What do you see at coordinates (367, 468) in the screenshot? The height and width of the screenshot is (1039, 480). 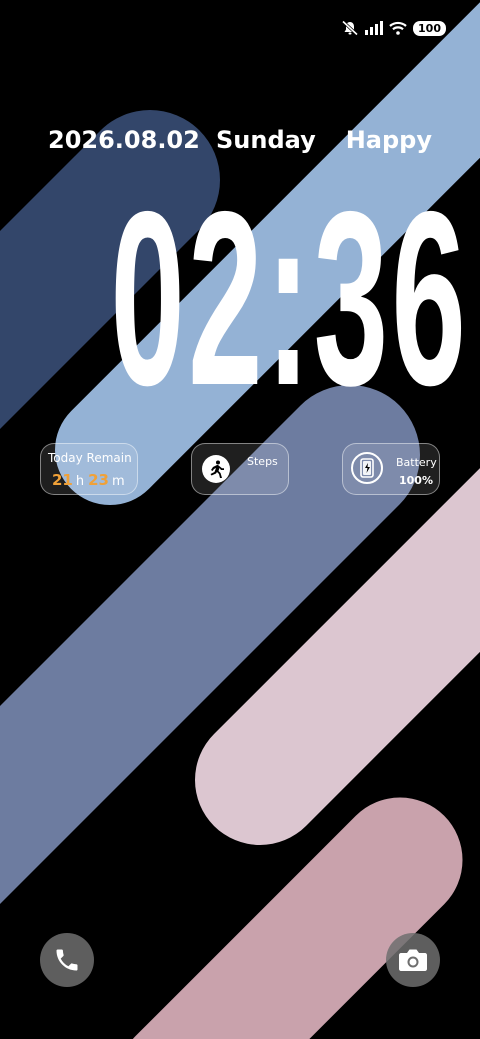 I see `phone-battery-icon` at bounding box center [367, 468].